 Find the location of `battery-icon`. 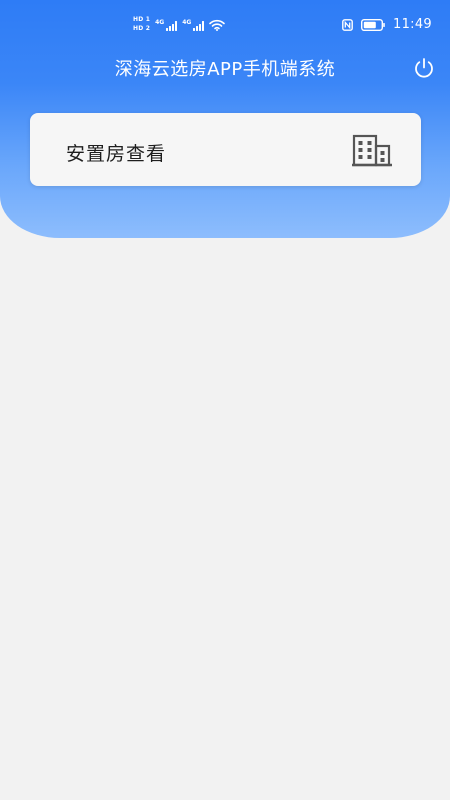

battery-icon is located at coordinates (373, 24).